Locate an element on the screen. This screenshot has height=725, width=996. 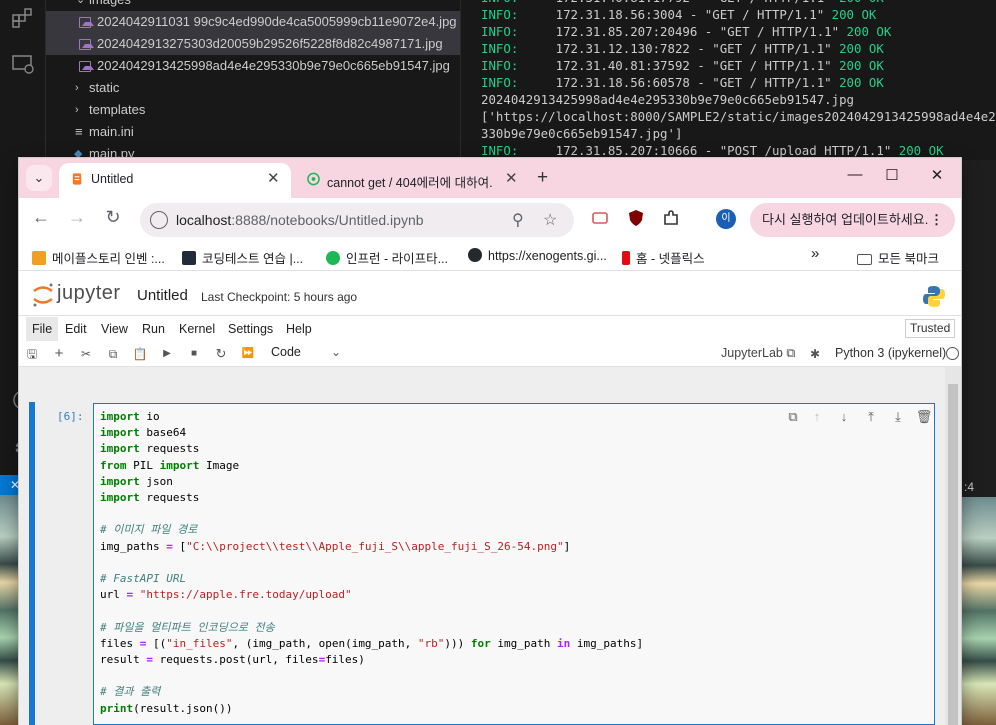
save-icon: 🖫 is located at coordinates (32, 354).